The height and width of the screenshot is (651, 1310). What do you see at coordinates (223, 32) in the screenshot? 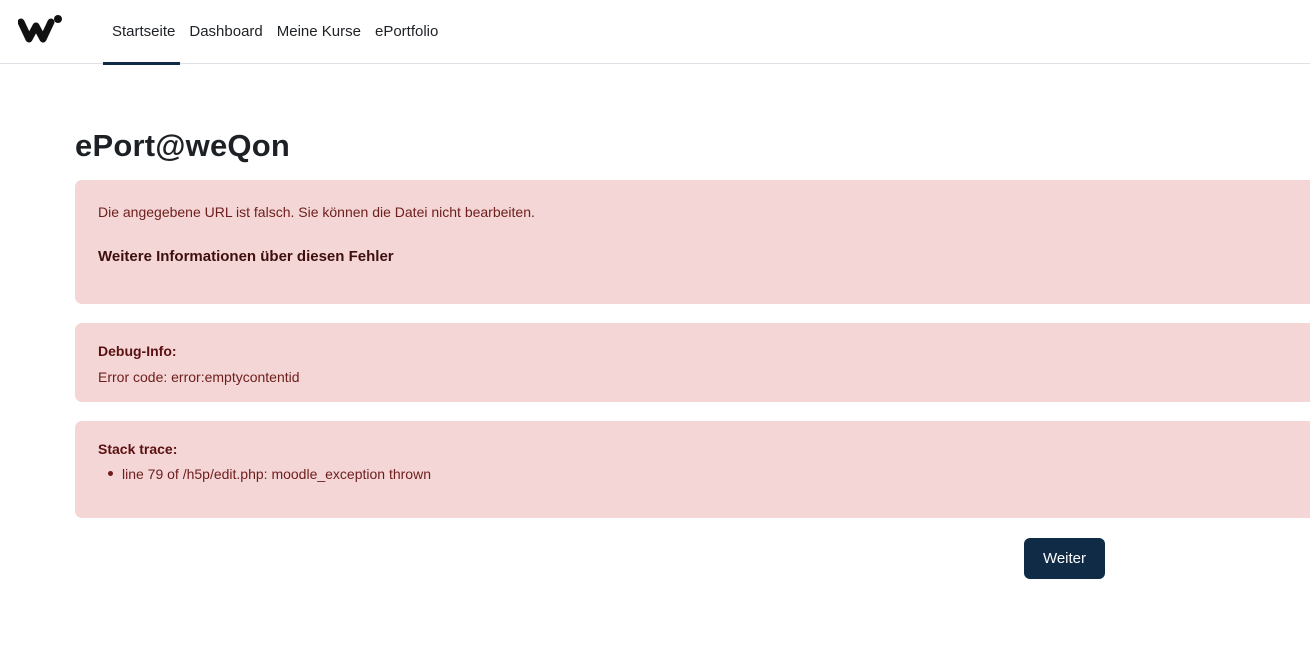
I see `nav-item-dashboard: Dashboard` at bounding box center [223, 32].